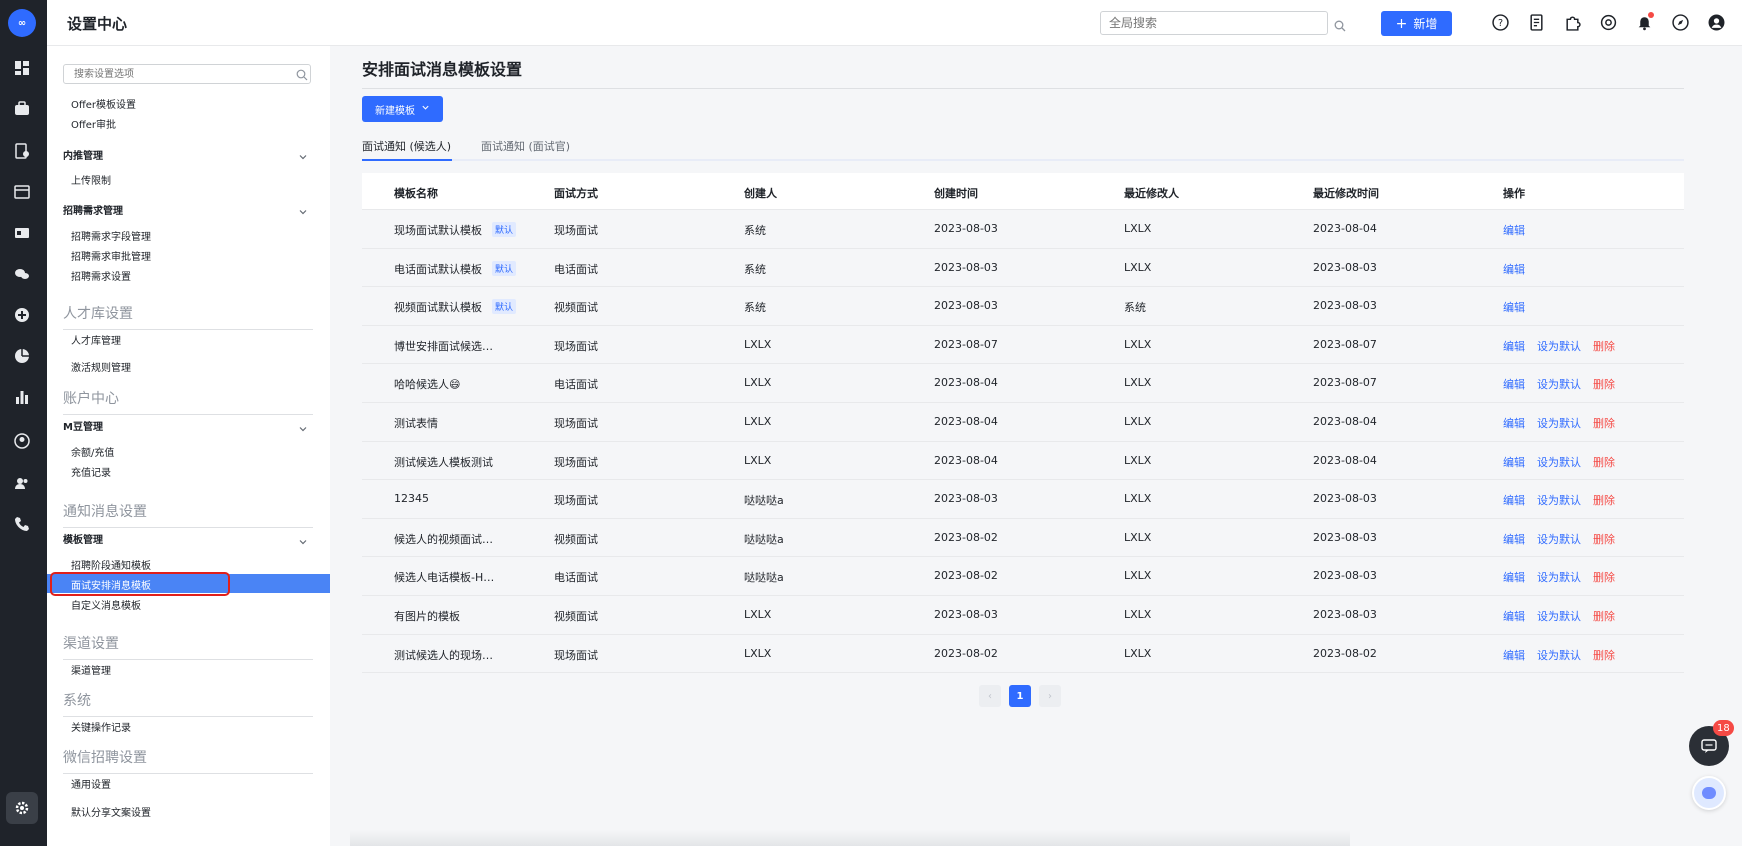 The width and height of the screenshot is (1742, 846). I want to click on plus-circle-icon, so click(22, 315).